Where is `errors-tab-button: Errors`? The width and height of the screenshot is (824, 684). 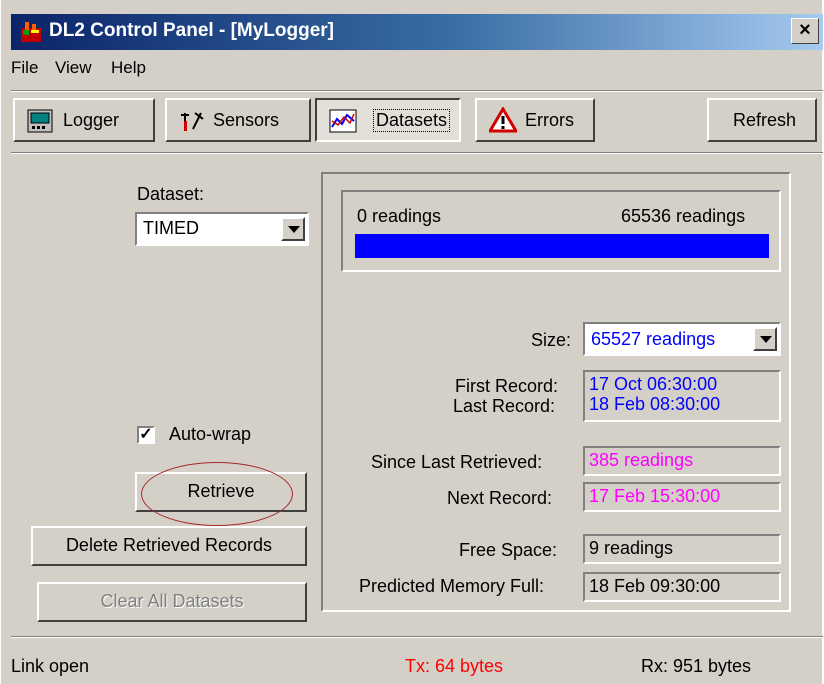
errors-tab-button: Errors is located at coordinates (535, 120).